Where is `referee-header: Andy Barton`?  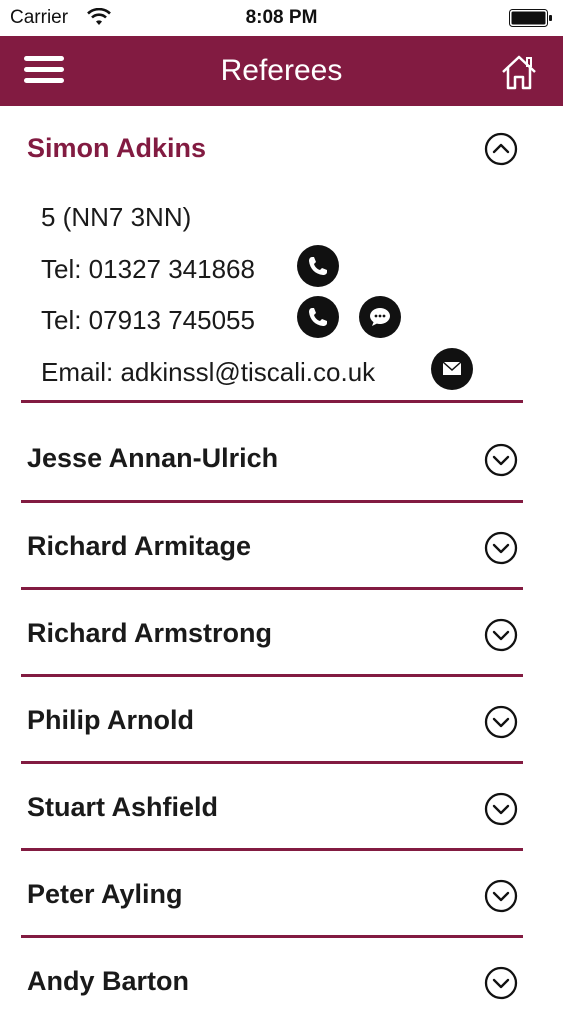
referee-header: Andy Barton is located at coordinates (281, 980).